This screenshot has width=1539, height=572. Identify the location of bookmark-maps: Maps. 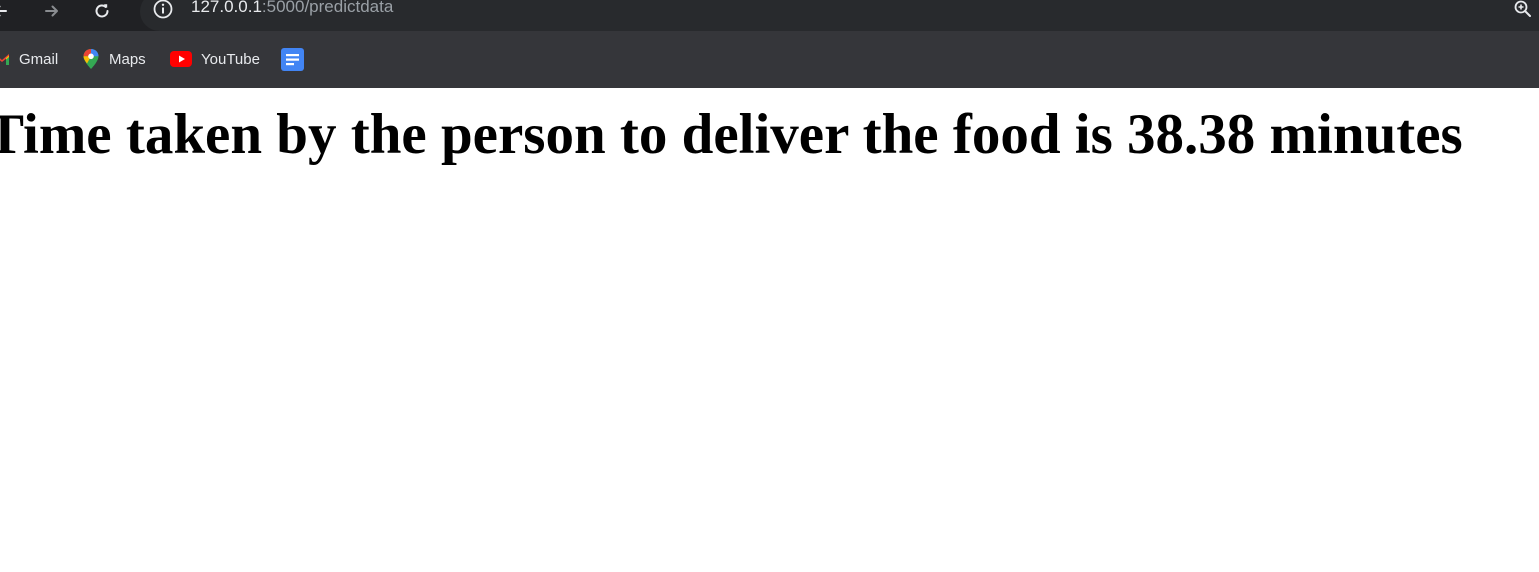
(114, 59).